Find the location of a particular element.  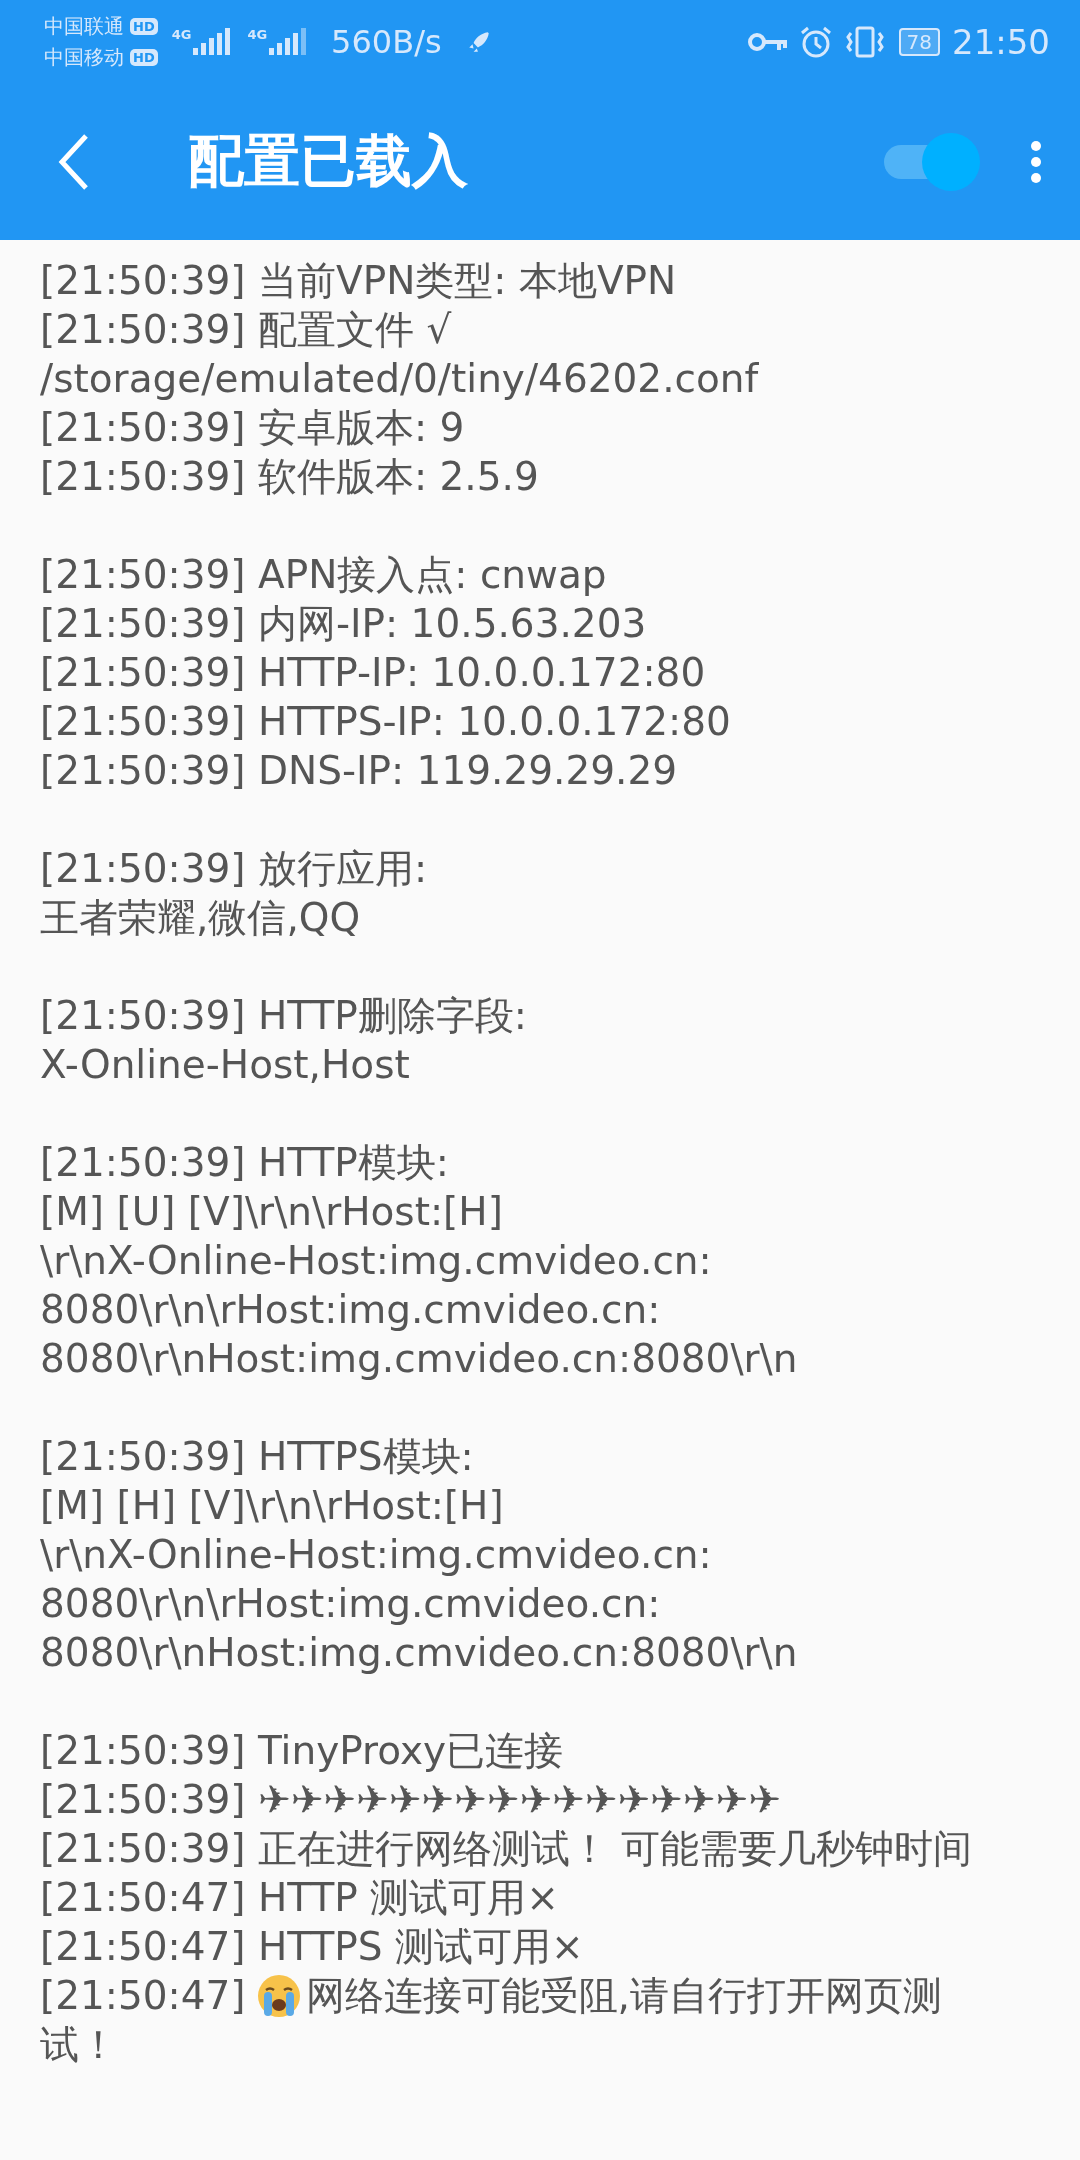

alarm-icon is located at coordinates (815, 41).